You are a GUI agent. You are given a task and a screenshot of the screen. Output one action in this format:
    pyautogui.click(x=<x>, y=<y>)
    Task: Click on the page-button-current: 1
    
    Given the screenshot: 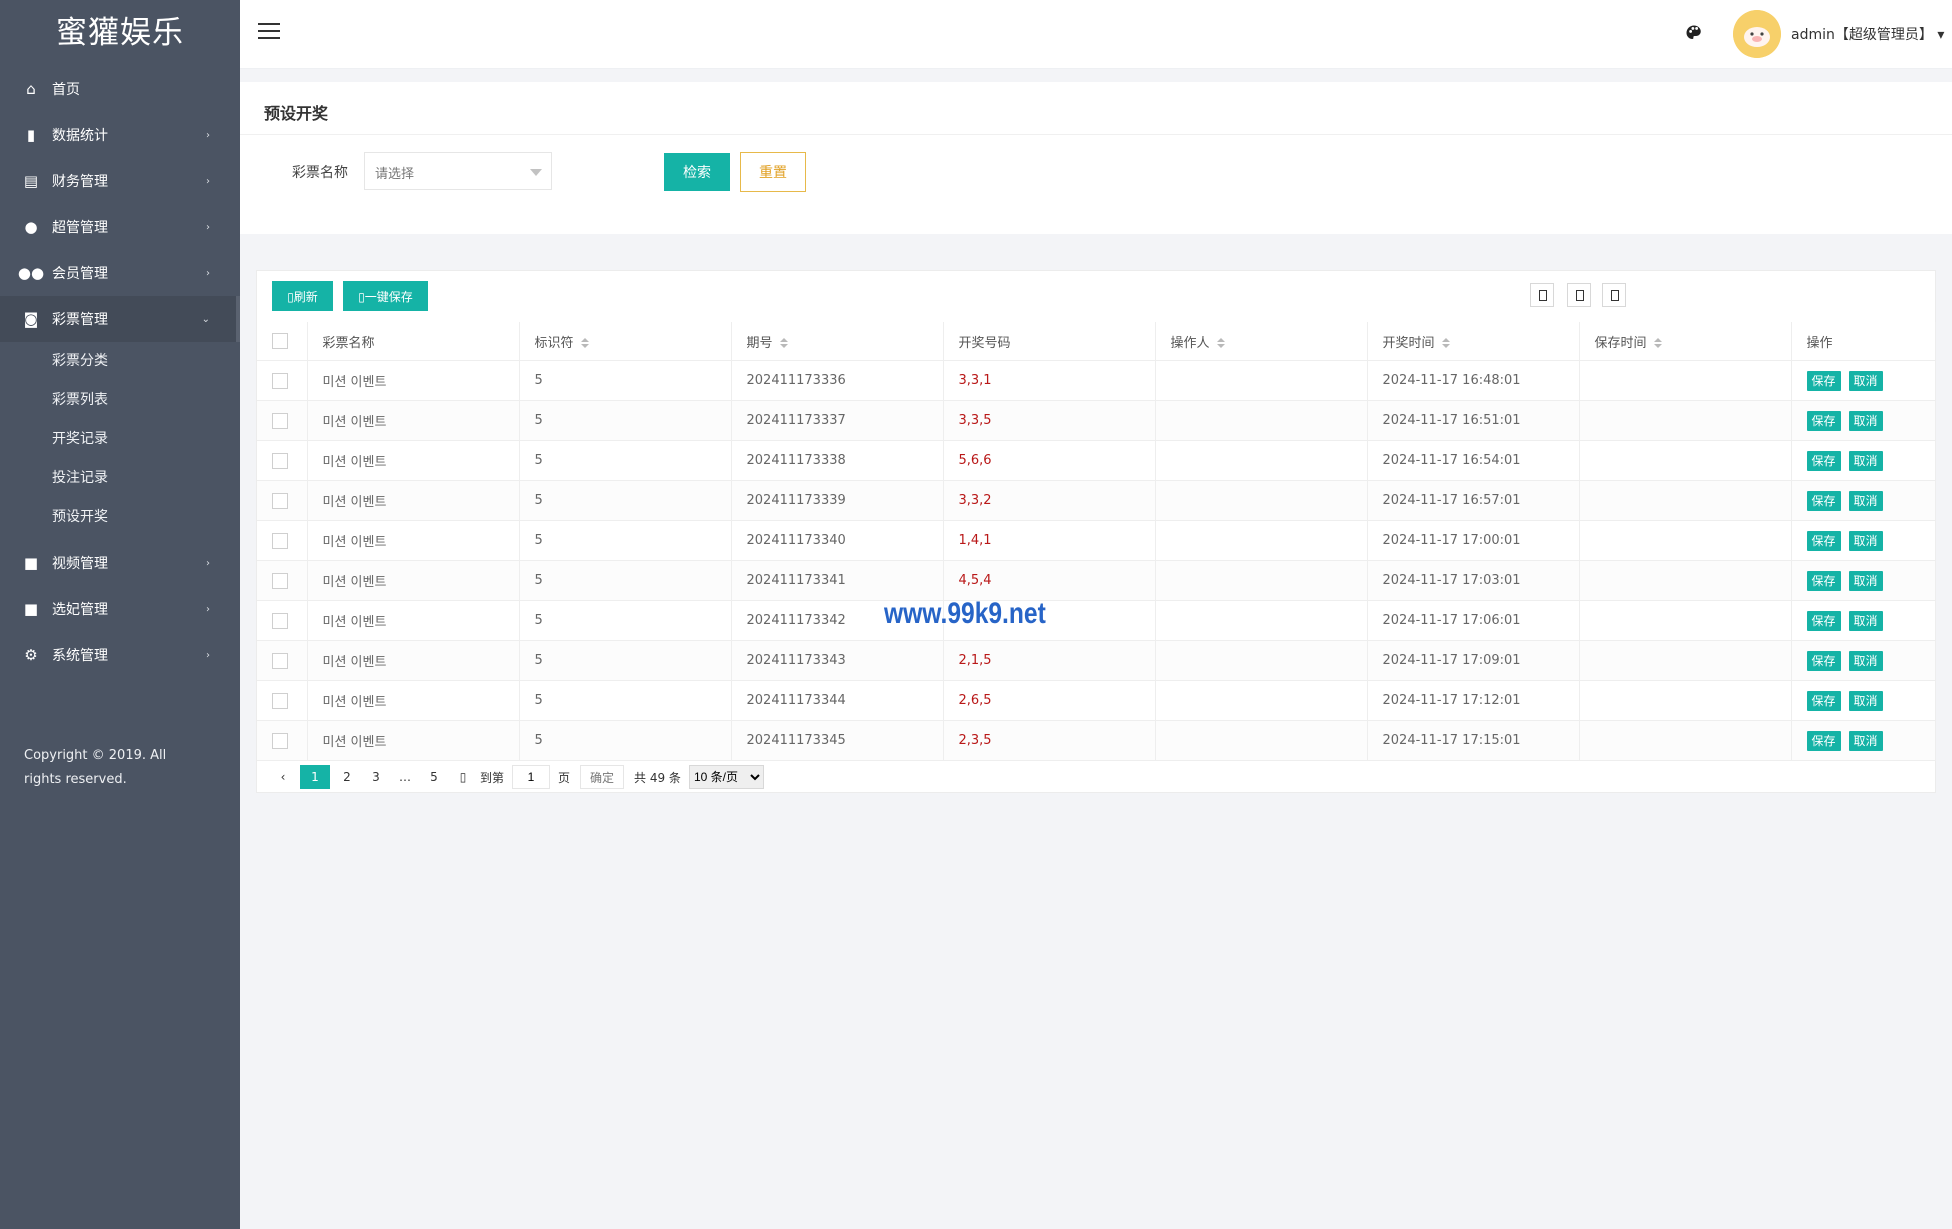 What is the action you would take?
    pyautogui.click(x=315, y=777)
    